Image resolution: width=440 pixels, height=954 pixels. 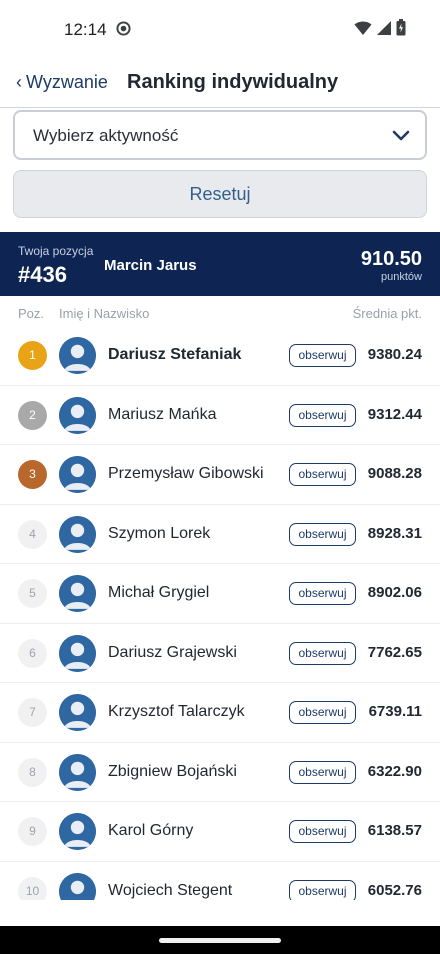 I want to click on player-name: Zbigniew Bojański, so click(x=172, y=771).